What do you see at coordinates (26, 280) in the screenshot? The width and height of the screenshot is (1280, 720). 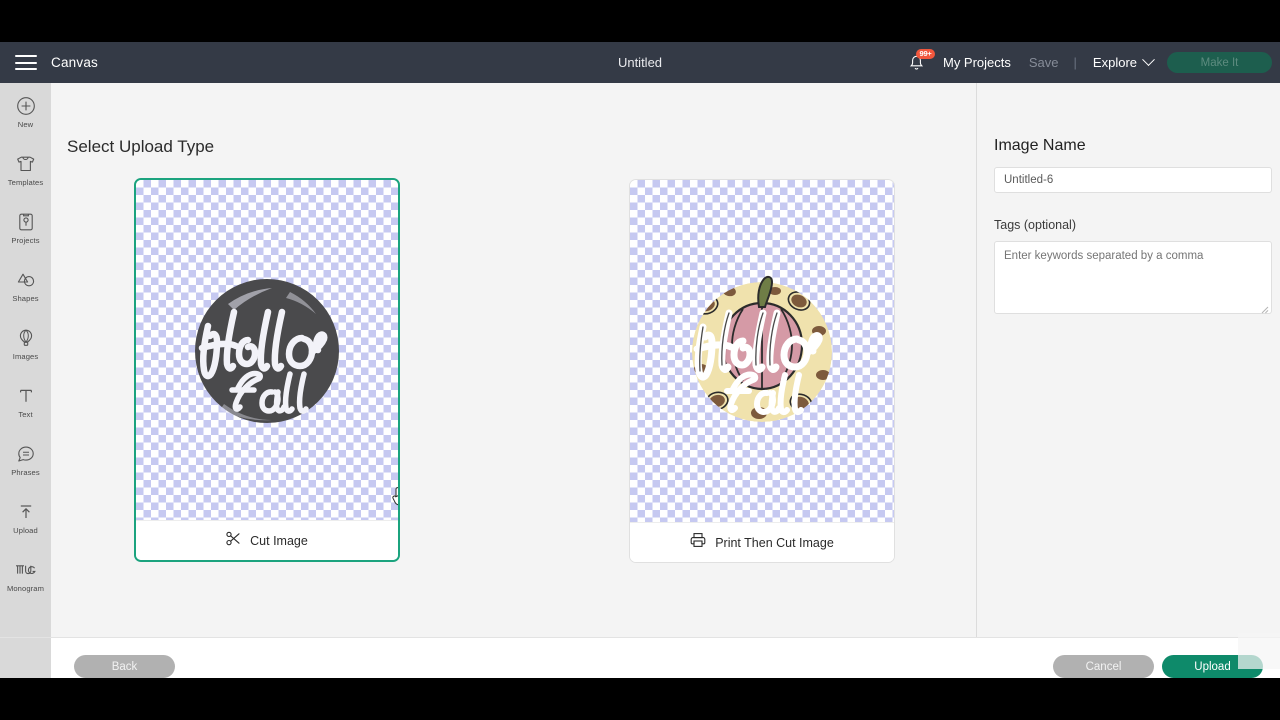 I see `shapes-icon` at bounding box center [26, 280].